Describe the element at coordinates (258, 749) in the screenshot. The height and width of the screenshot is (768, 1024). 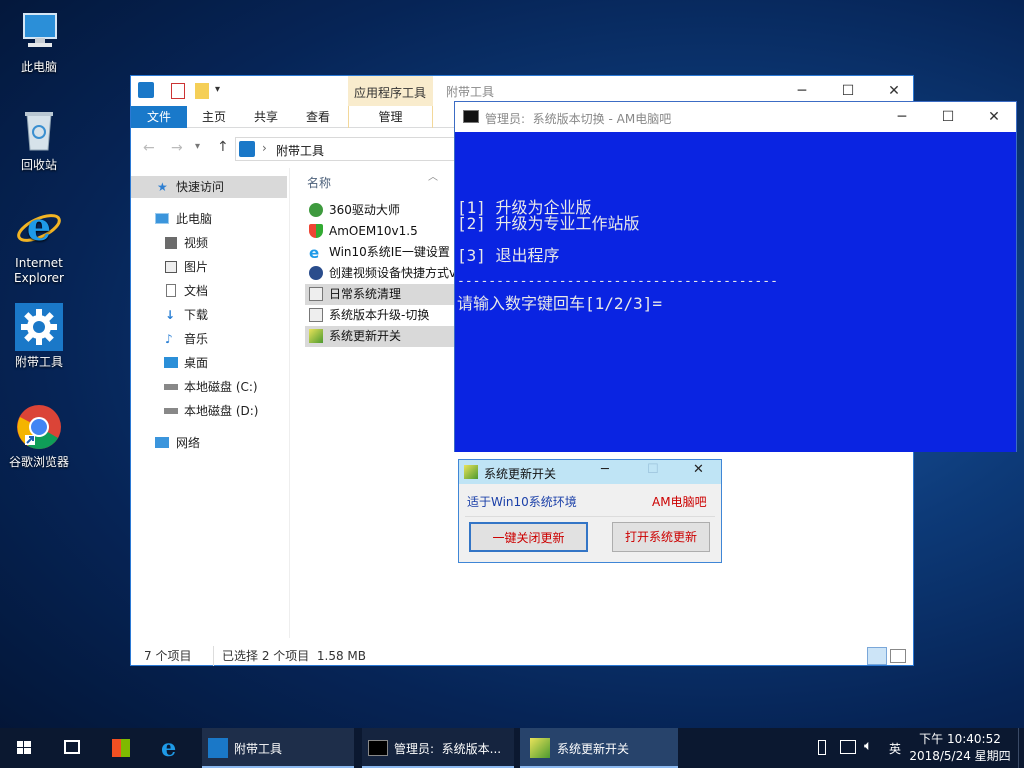
I see `taskbar-label: 附带工具` at that location.